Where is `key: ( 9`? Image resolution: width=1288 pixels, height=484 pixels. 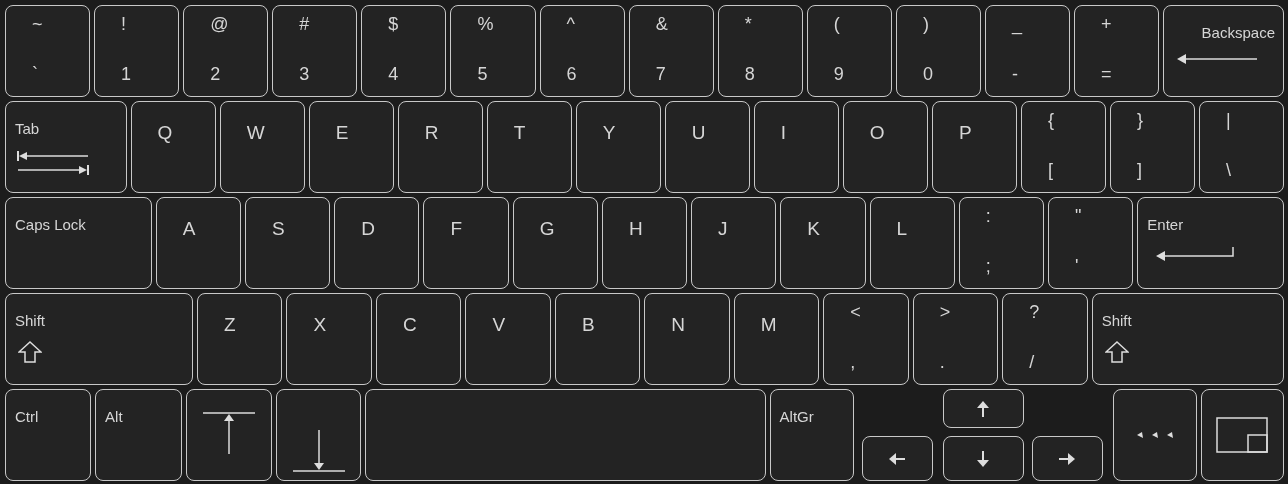 key: ( 9 is located at coordinates (849, 51).